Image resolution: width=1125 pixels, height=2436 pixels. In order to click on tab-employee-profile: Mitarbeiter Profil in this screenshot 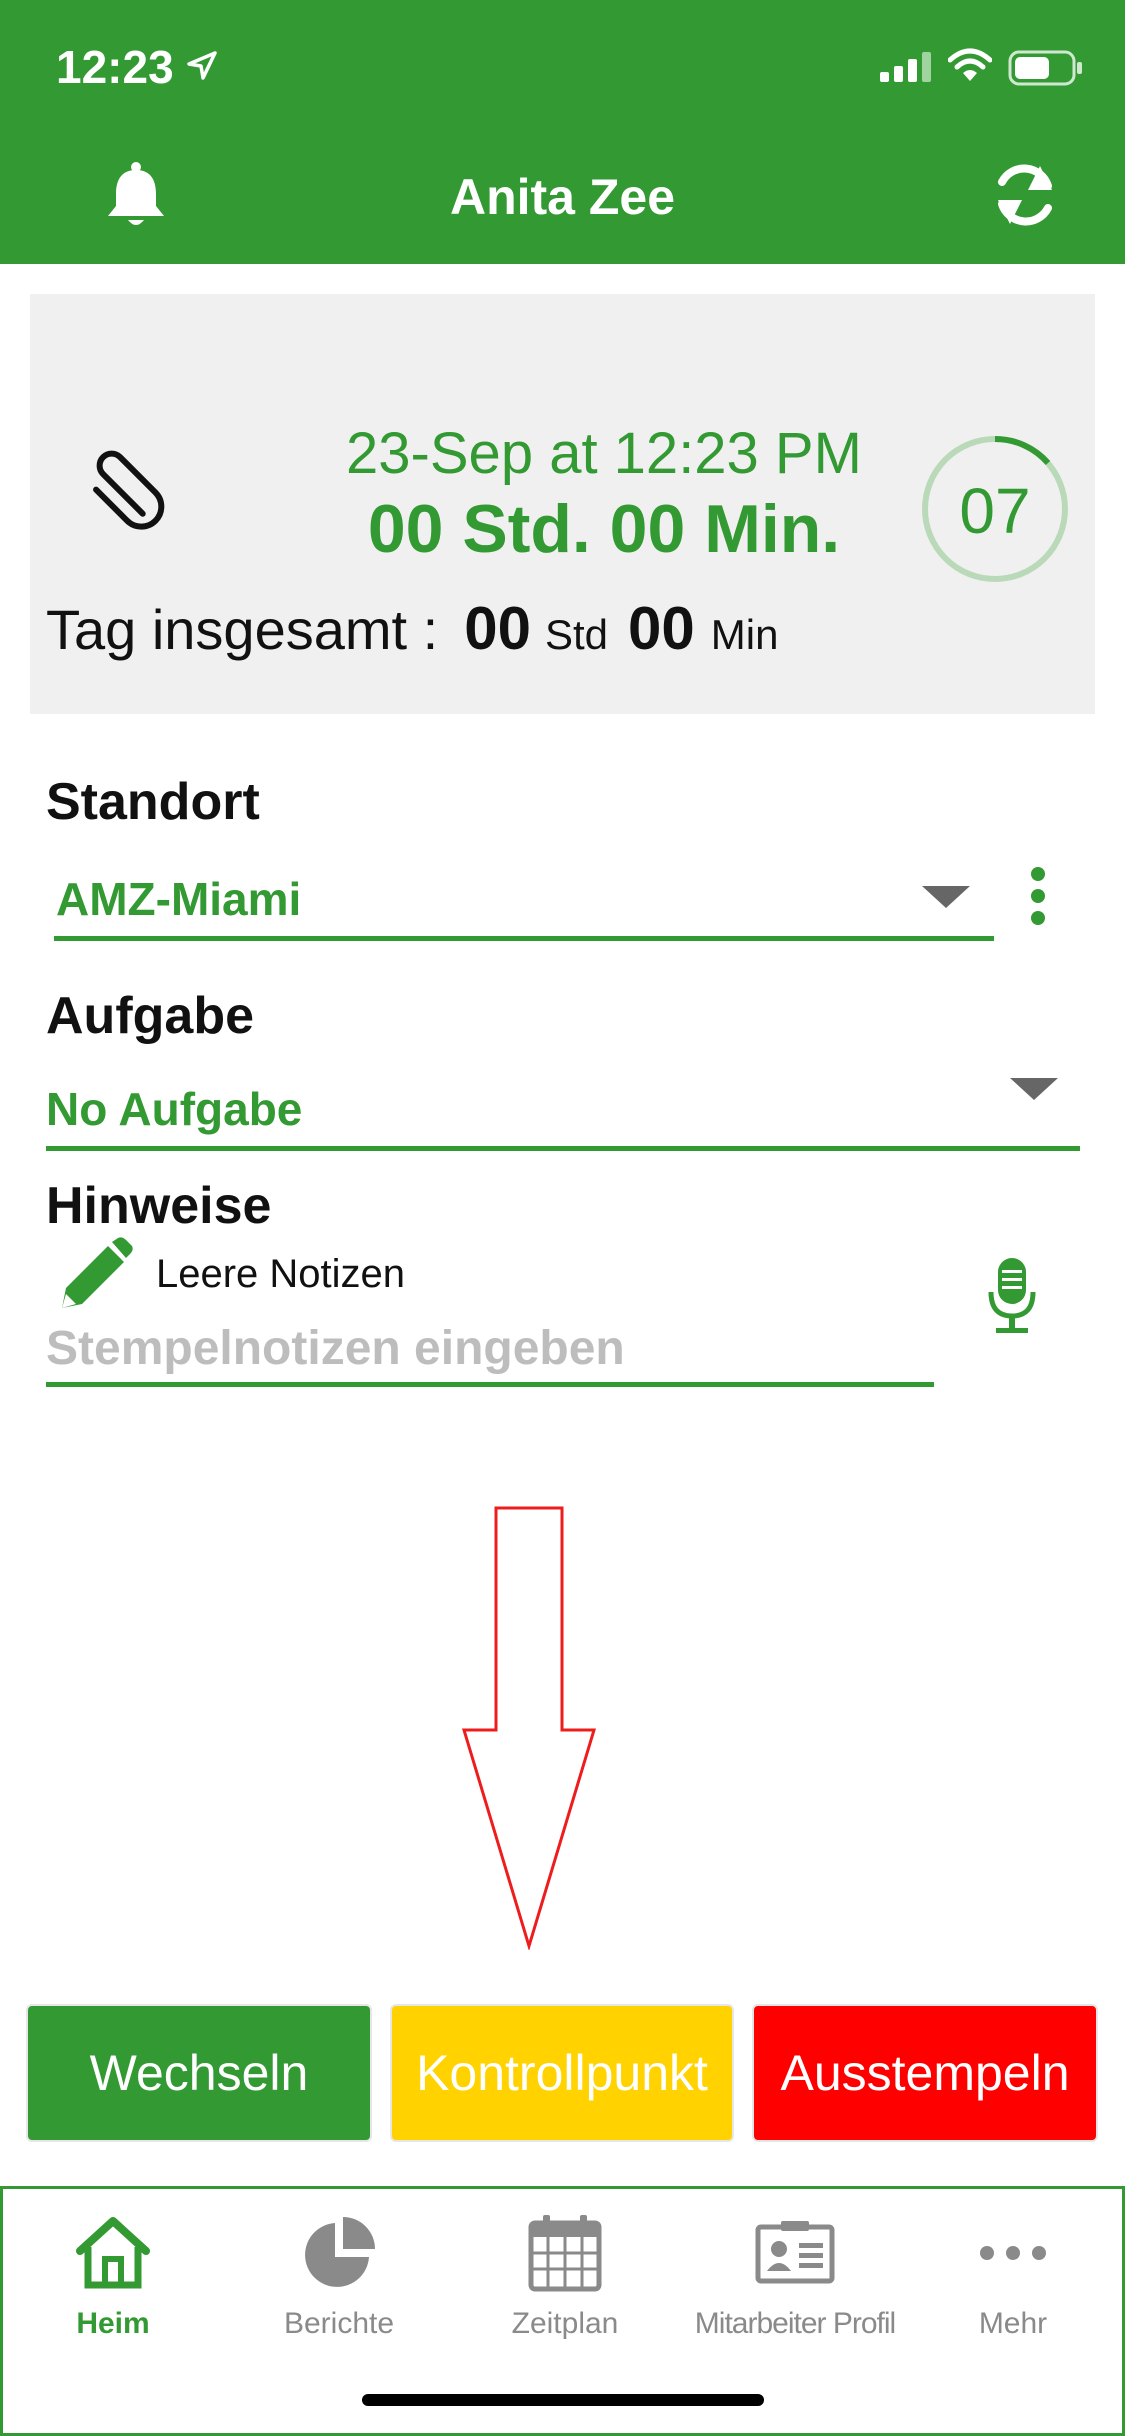, I will do `click(795, 2277)`.